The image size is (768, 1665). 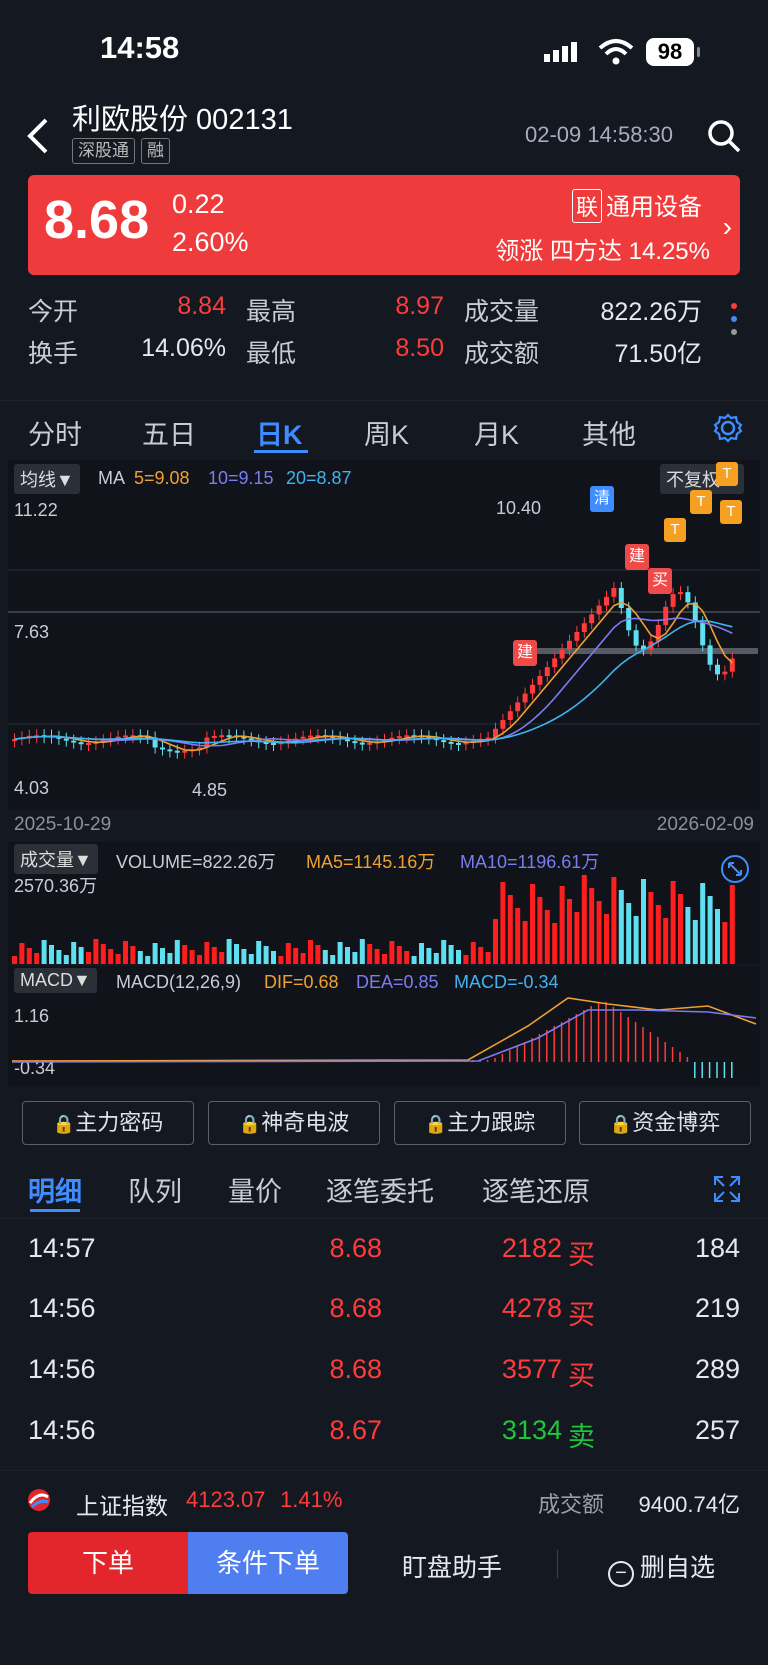 What do you see at coordinates (727, 1189) in the screenshot?
I see `expand-icon` at bounding box center [727, 1189].